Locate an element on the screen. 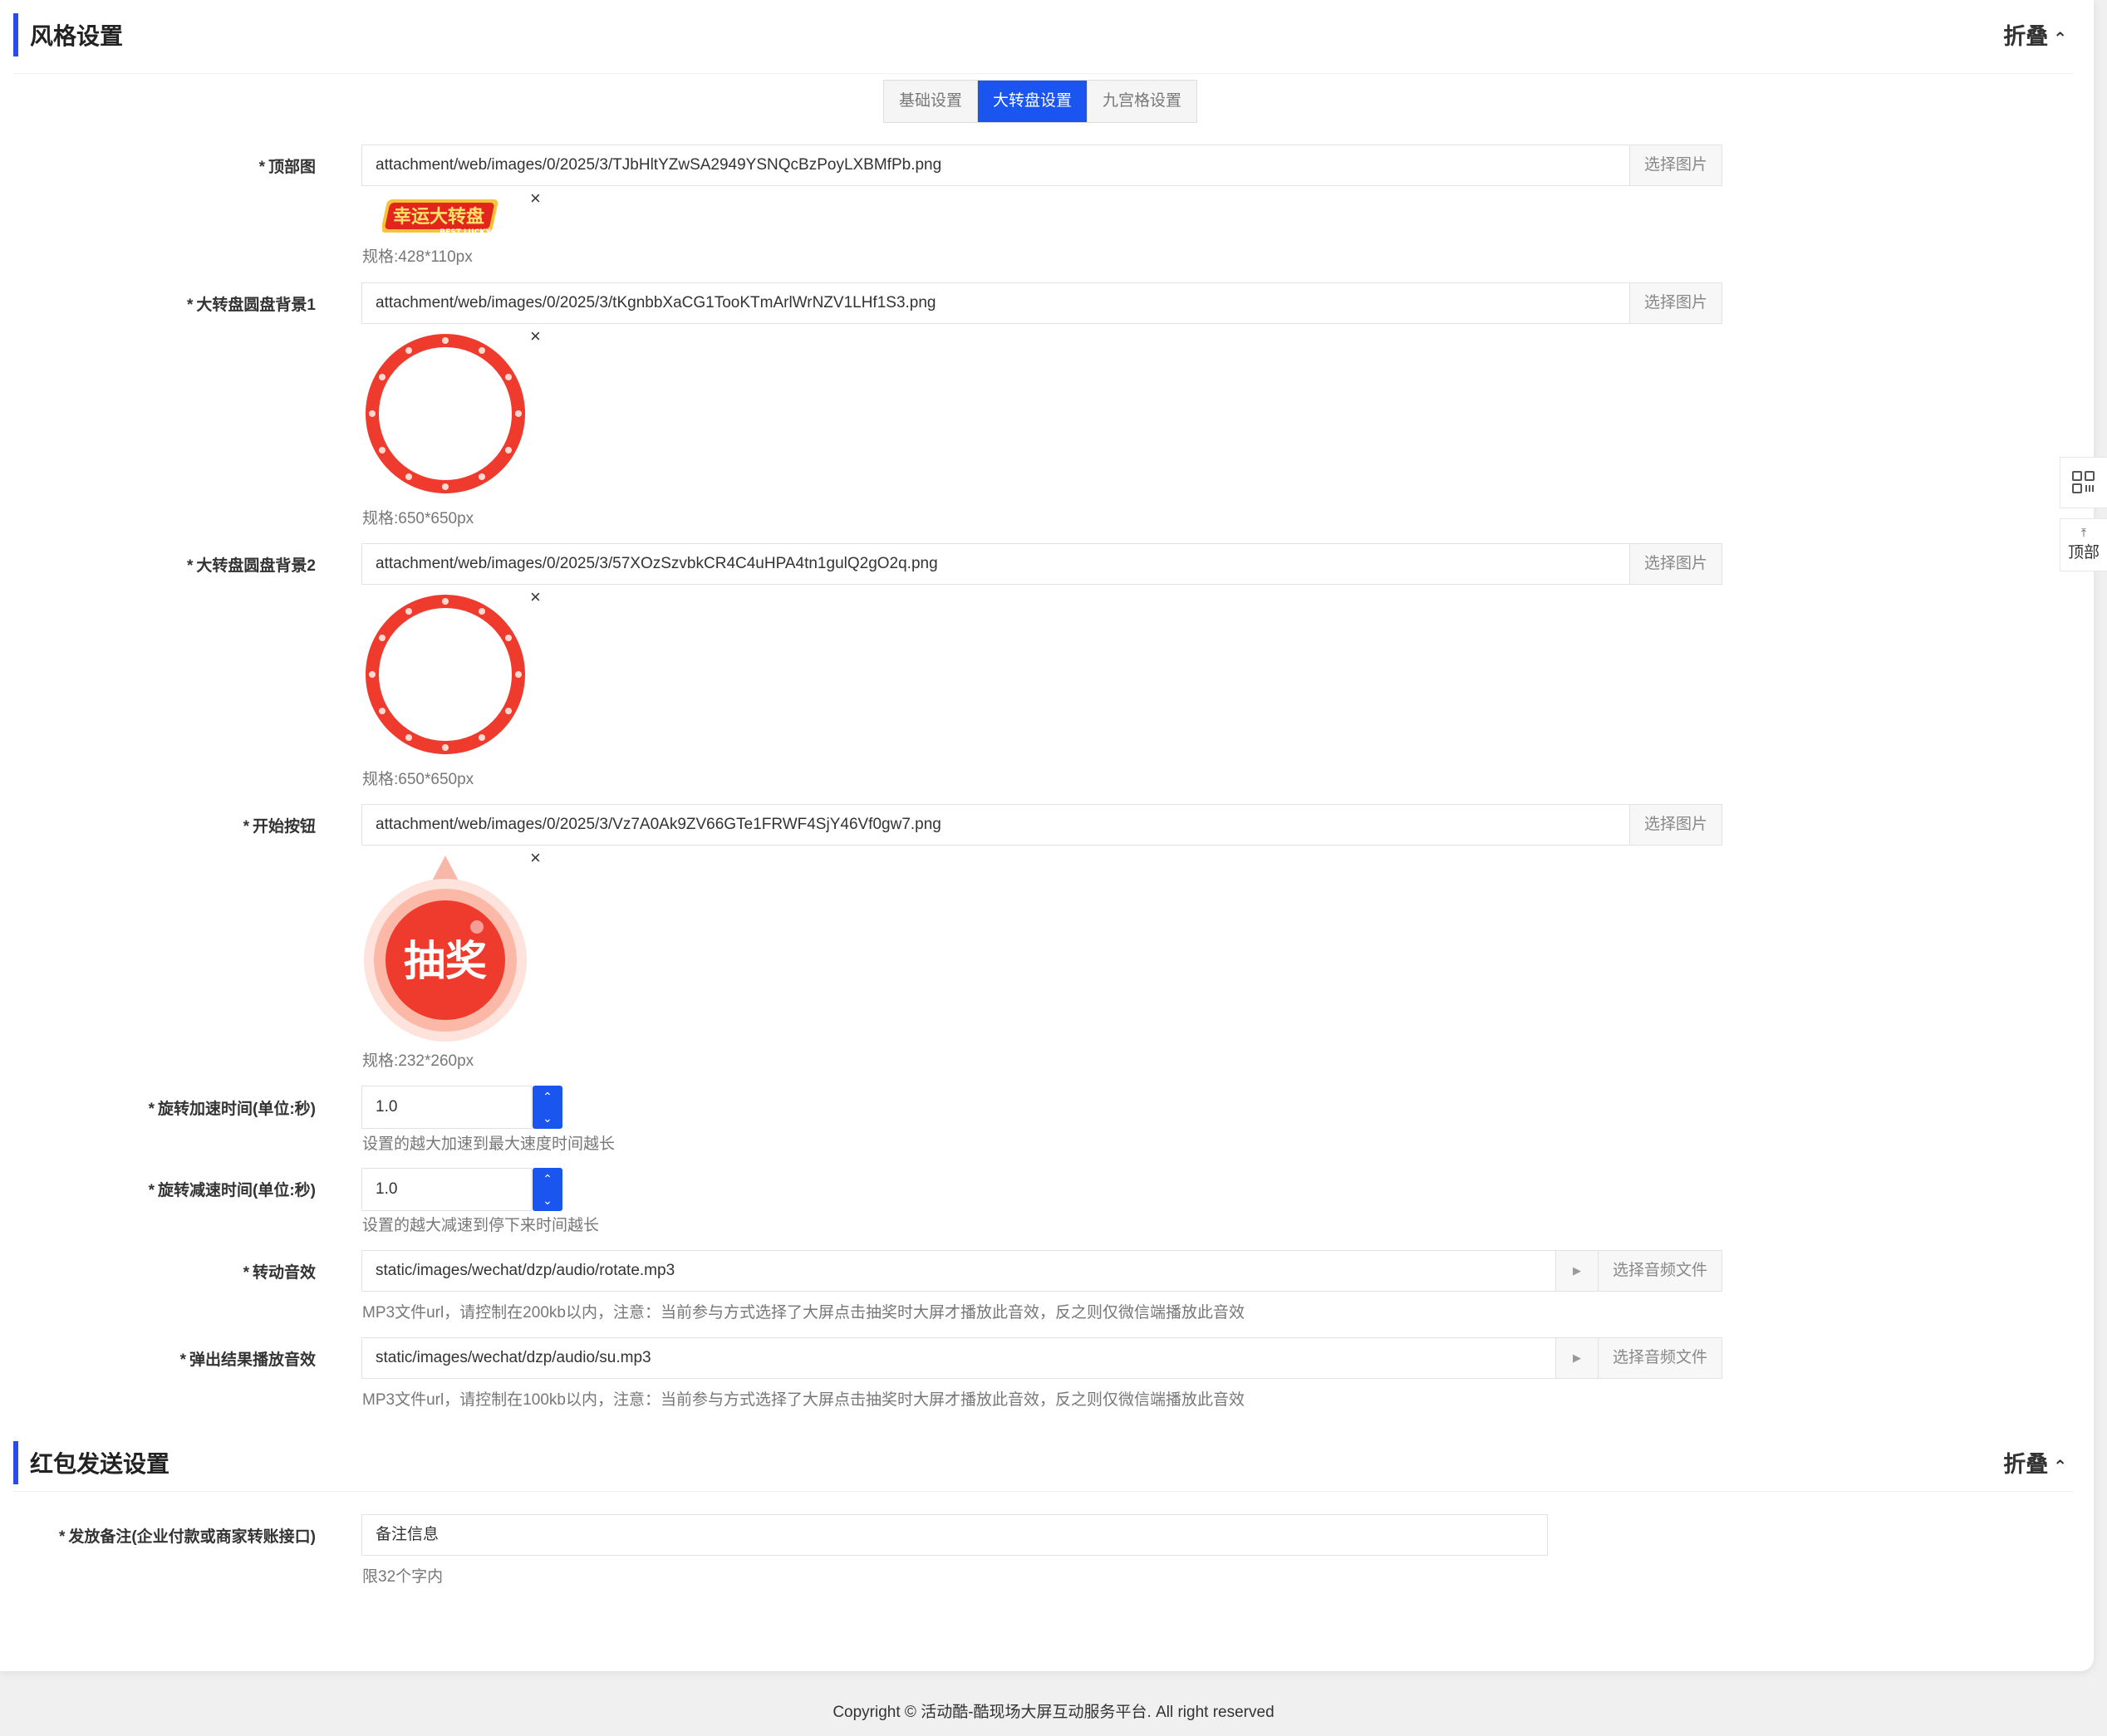  top-image-spec: 规格:428*110px is located at coordinates (417, 257).